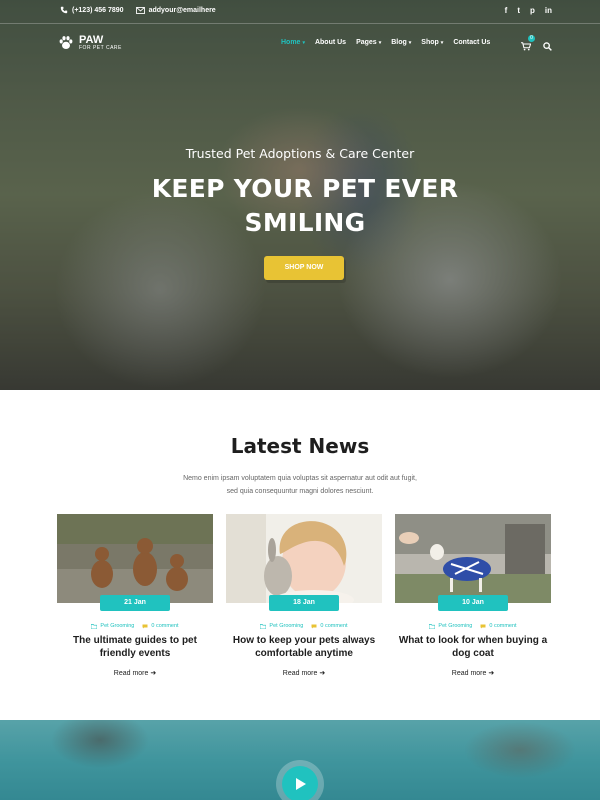  What do you see at coordinates (432, 42) in the screenshot?
I see `nav-shop: Shop ▾` at bounding box center [432, 42].